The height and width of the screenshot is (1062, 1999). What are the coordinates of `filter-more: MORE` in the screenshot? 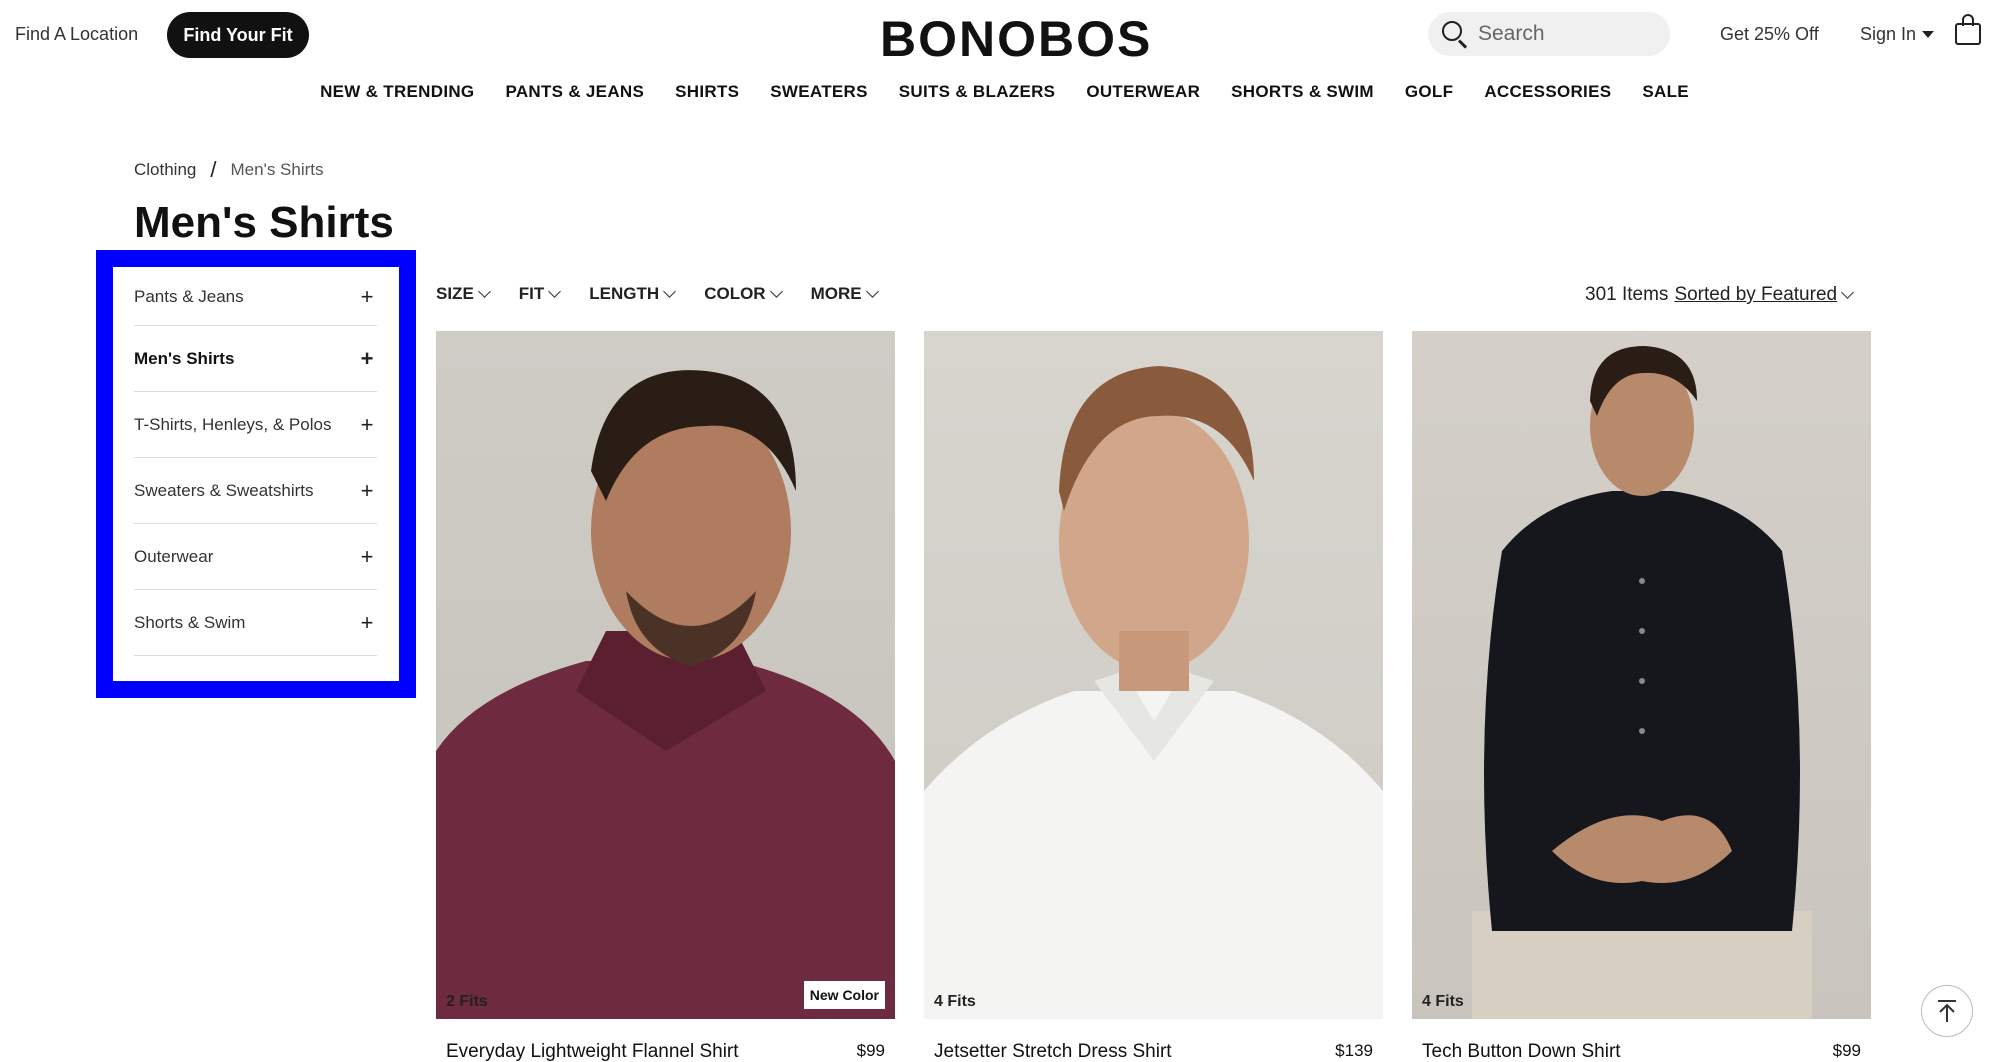 It's located at (844, 294).